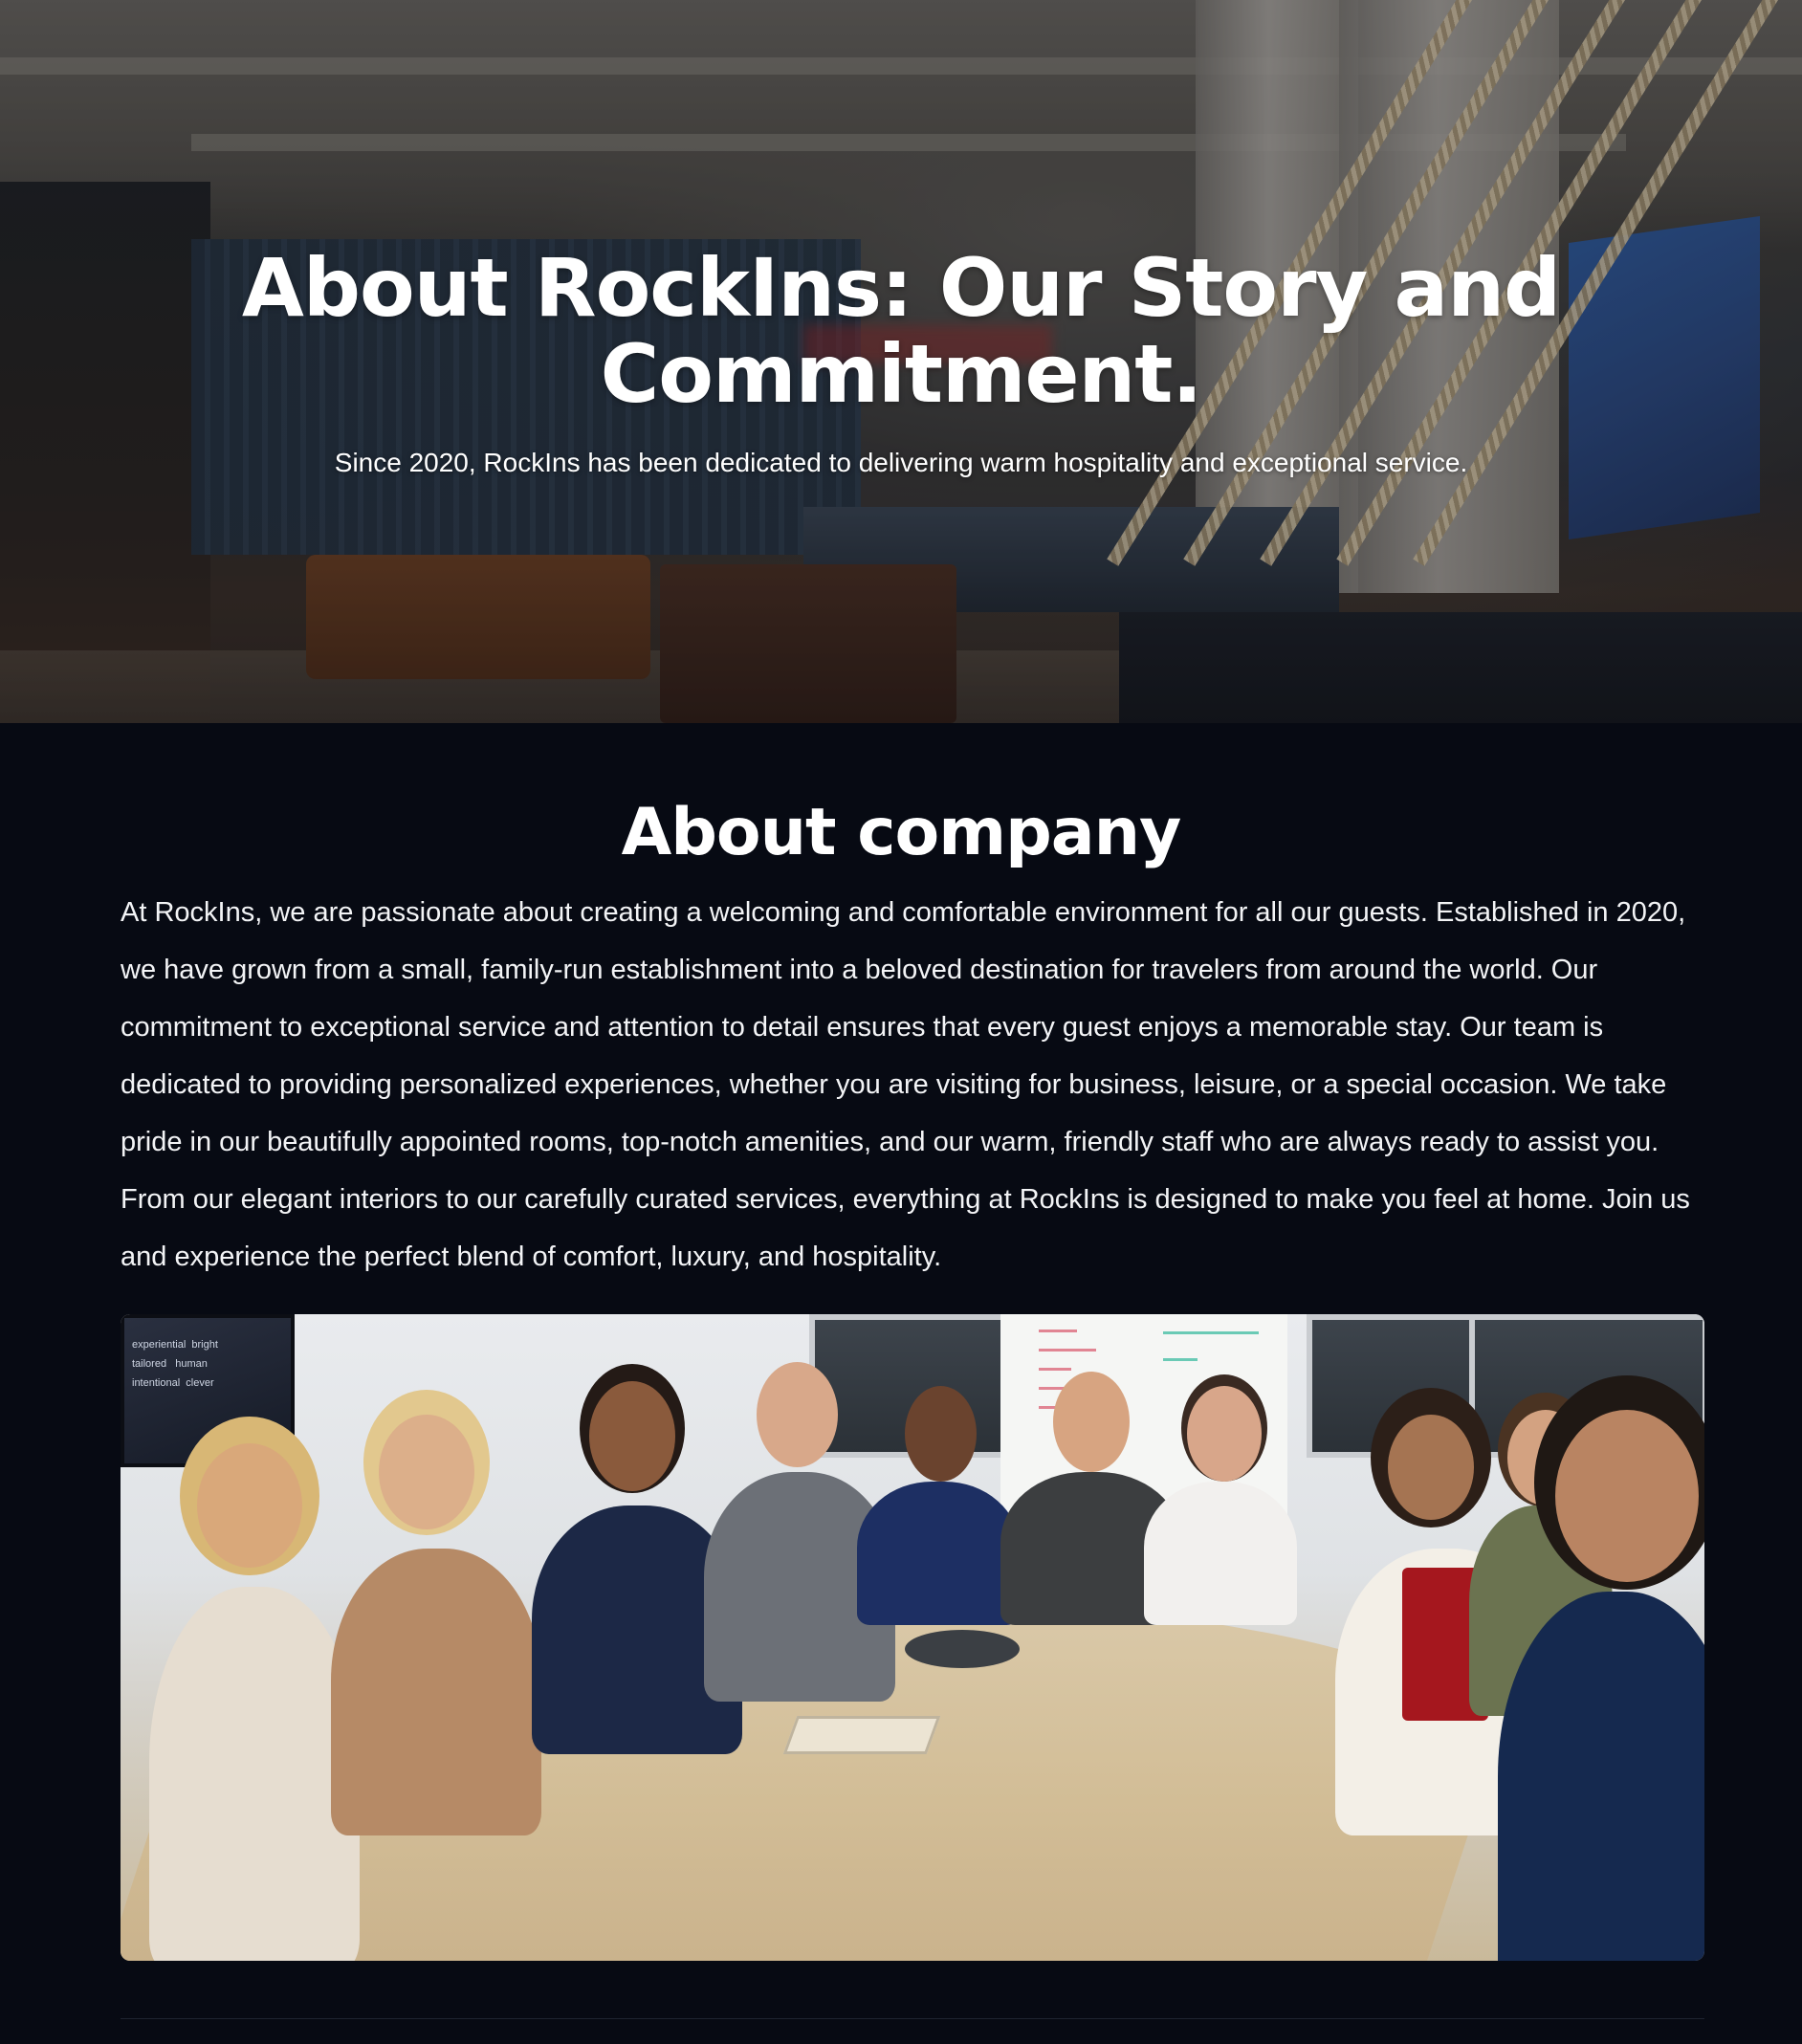 This screenshot has height=2044, width=1802. Describe the element at coordinates (913, 2018) in the screenshot. I see `section-divider` at that location.